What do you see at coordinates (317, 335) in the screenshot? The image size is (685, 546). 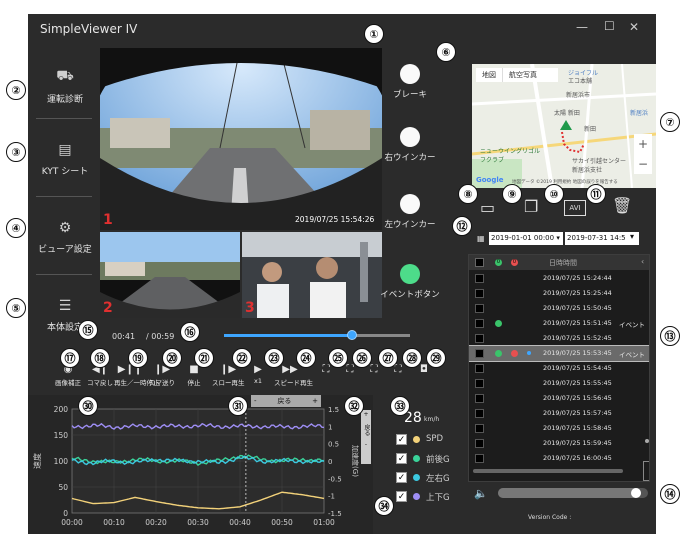 I see `seek-bar` at bounding box center [317, 335].